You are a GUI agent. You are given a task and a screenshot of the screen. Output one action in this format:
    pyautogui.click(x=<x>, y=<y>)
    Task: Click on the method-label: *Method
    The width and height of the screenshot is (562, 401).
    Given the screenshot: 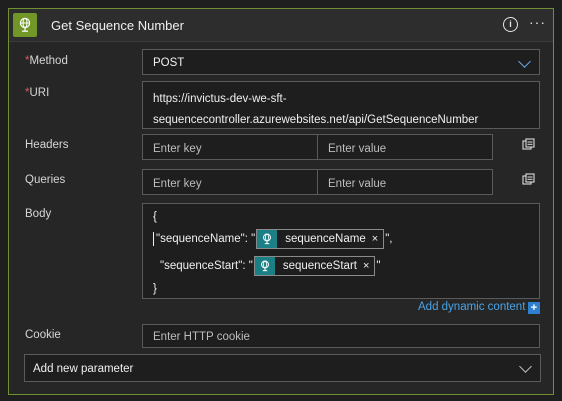 What is the action you would take?
    pyautogui.click(x=46, y=61)
    